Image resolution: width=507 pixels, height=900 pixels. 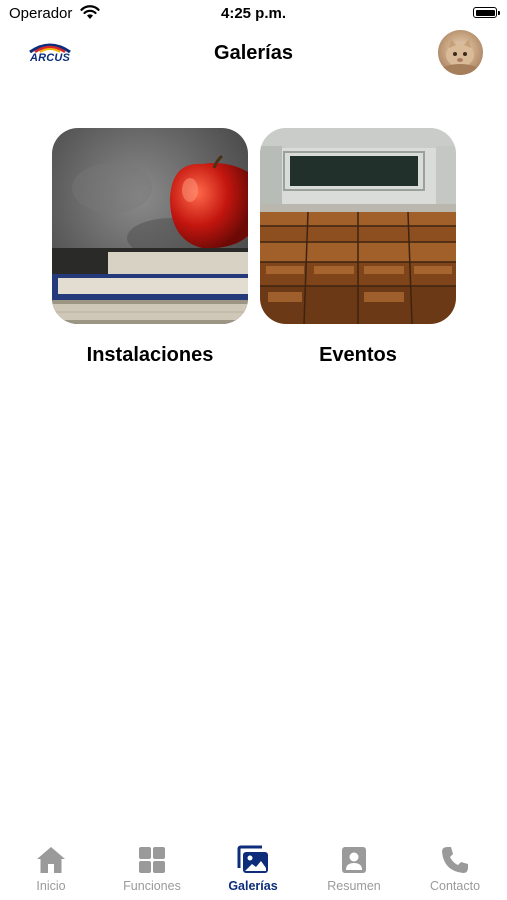 What do you see at coordinates (354, 860) in the screenshot?
I see `person-icon` at bounding box center [354, 860].